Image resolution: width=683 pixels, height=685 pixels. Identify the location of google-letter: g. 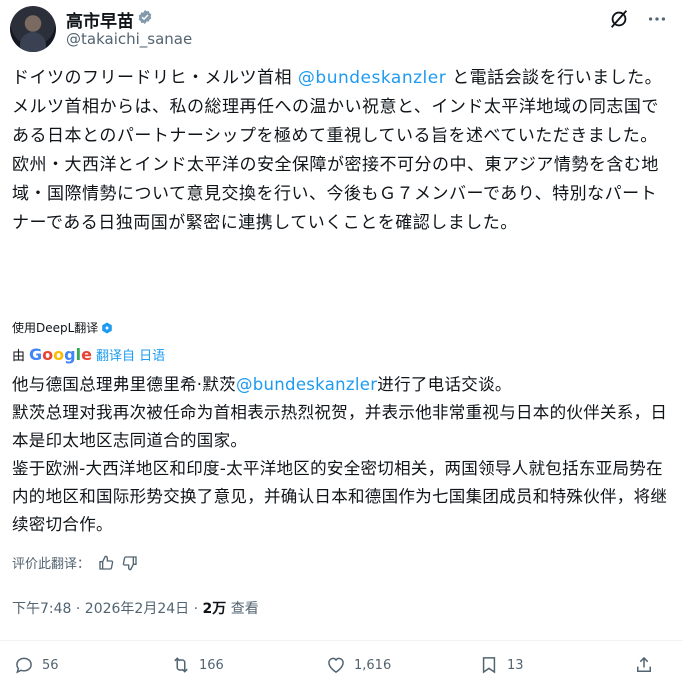
(70, 354).